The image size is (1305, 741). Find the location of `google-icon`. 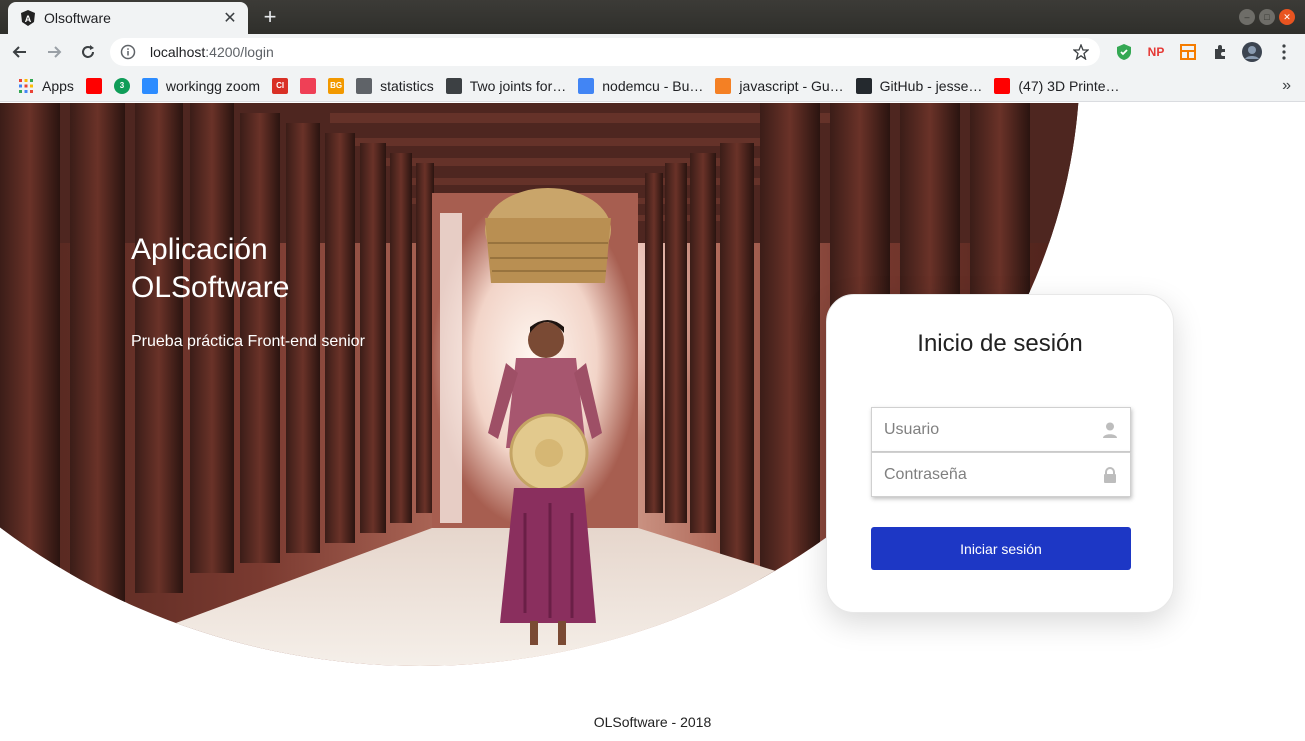

google-icon is located at coordinates (586, 85).